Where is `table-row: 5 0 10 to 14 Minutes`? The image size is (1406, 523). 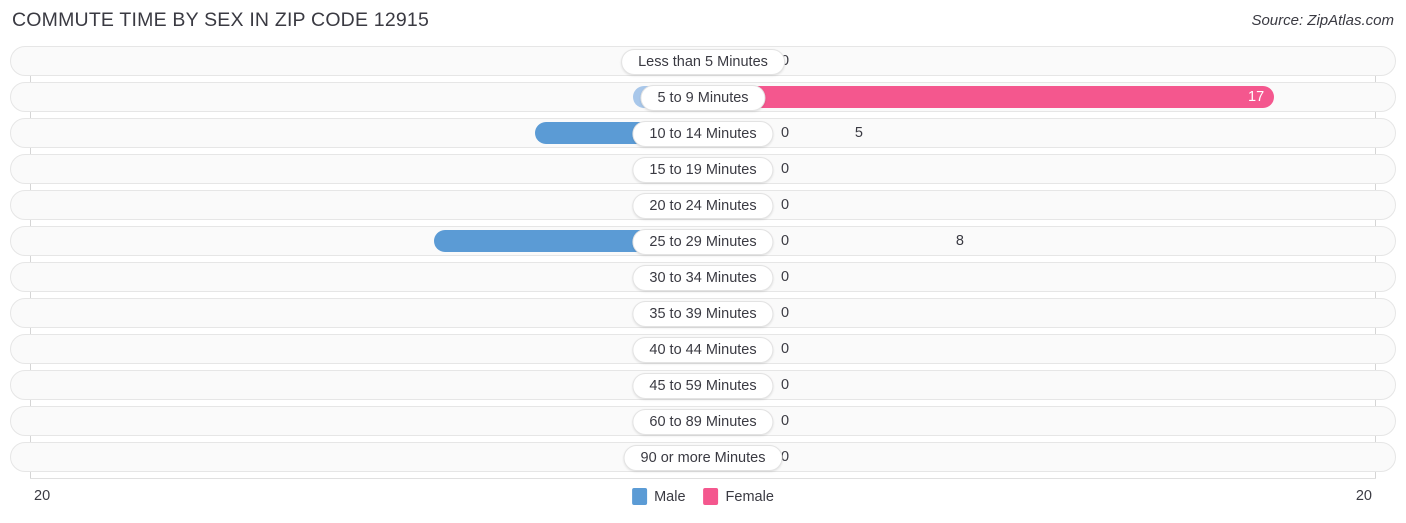 table-row: 5 0 10 to 14 Minutes is located at coordinates (703, 133).